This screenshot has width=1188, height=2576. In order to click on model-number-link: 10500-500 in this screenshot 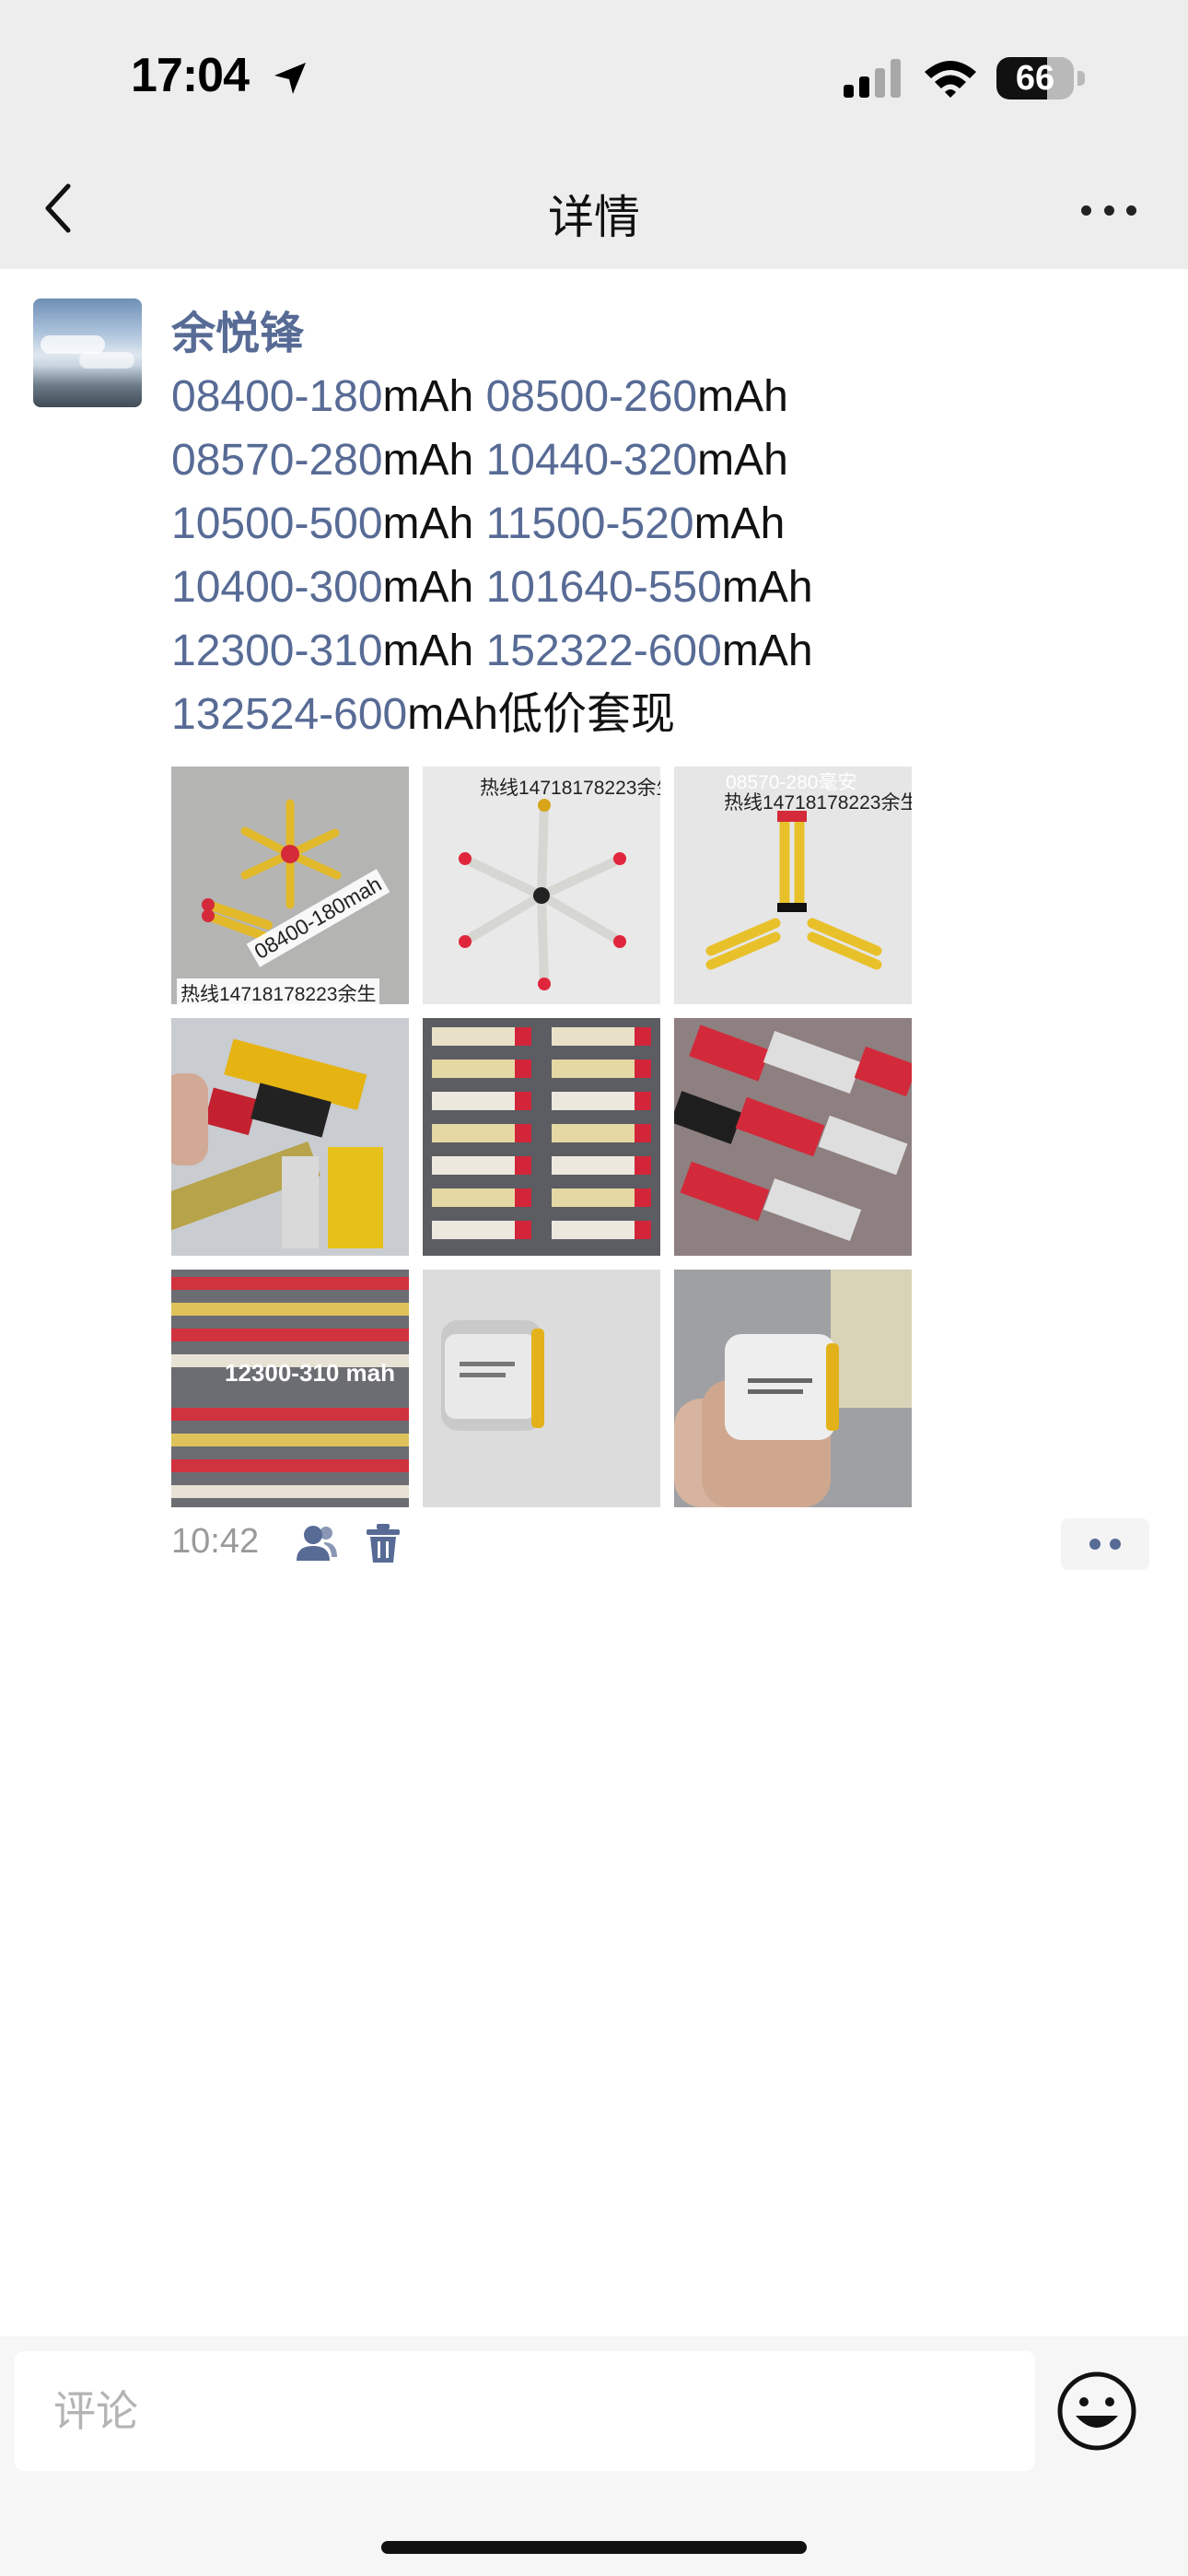, I will do `click(277, 523)`.